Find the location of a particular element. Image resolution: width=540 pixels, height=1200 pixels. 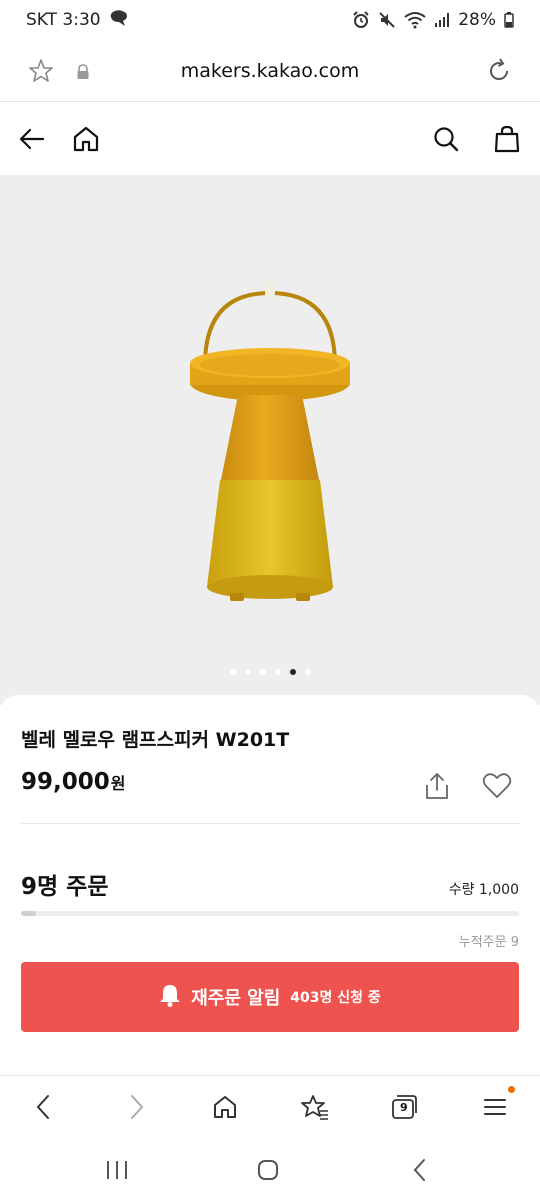

status-left: SKT 3:30 is located at coordinates (77, 20).